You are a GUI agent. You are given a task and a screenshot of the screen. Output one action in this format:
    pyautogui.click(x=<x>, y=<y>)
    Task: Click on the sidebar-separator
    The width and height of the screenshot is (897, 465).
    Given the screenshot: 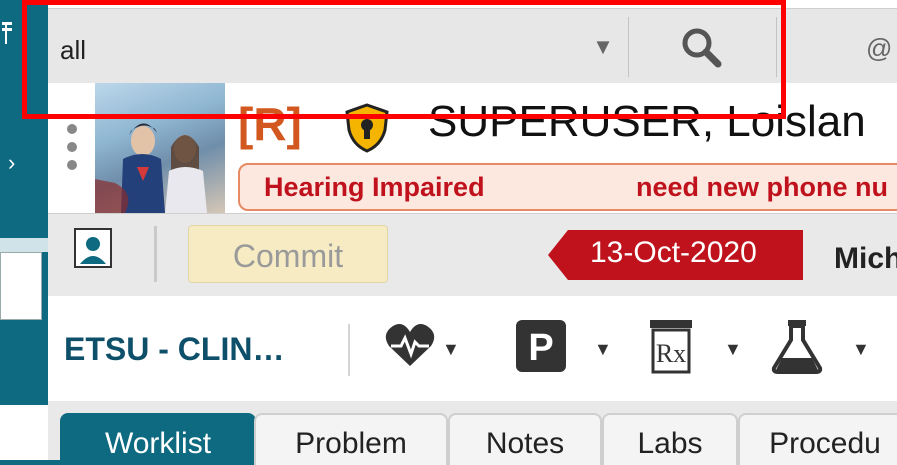 What is the action you would take?
    pyautogui.click(x=24, y=245)
    